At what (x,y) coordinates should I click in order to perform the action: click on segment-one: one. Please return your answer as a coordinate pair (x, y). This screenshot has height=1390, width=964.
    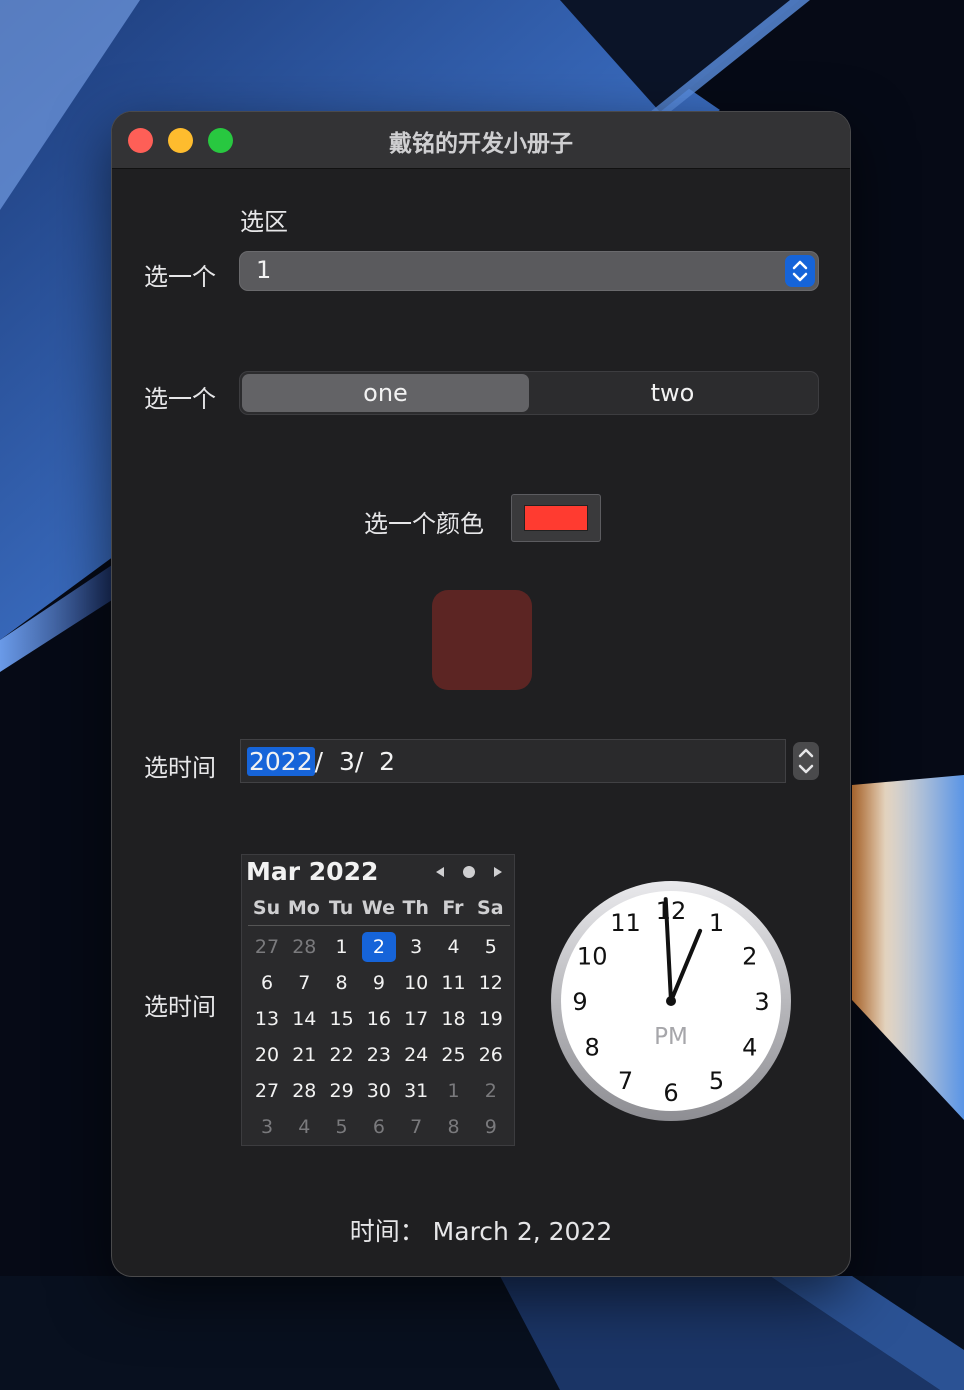
    Looking at the image, I should click on (385, 393).